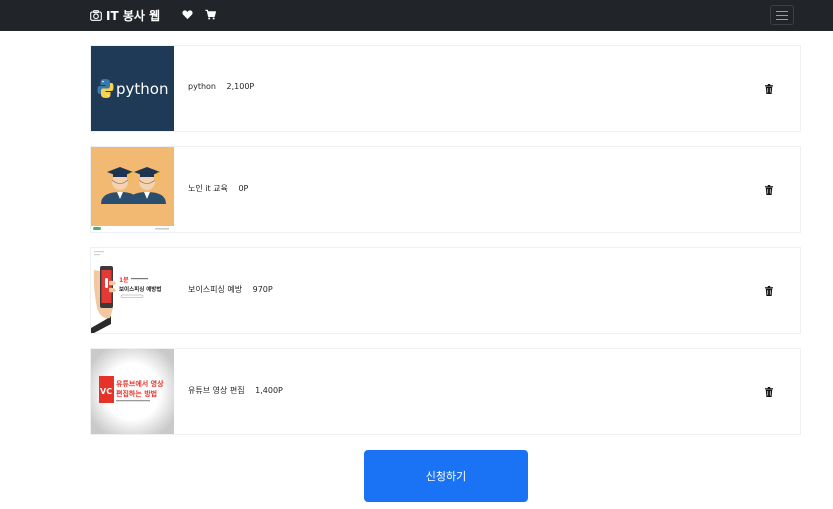  What do you see at coordinates (262, 289) in the screenshot?
I see `item-price: 970P` at bounding box center [262, 289].